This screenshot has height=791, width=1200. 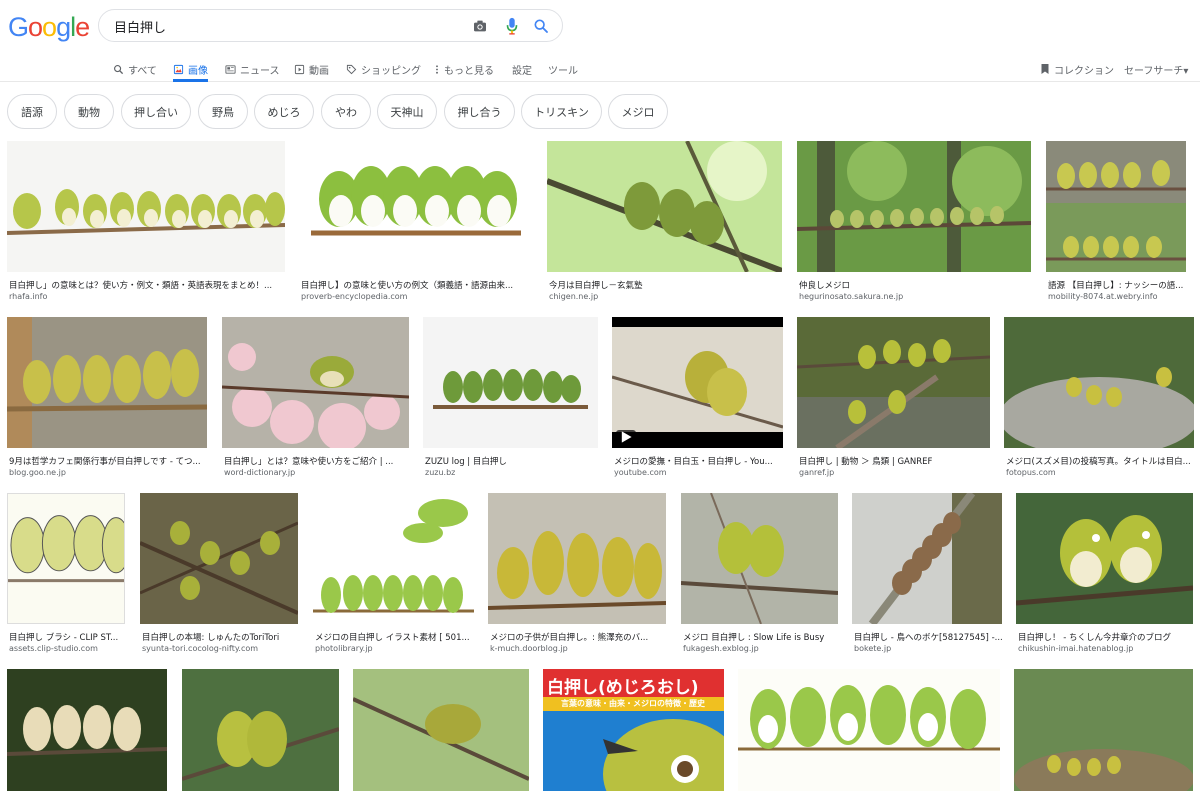 I want to click on tab-more: もっと見る, so click(x=464, y=69).